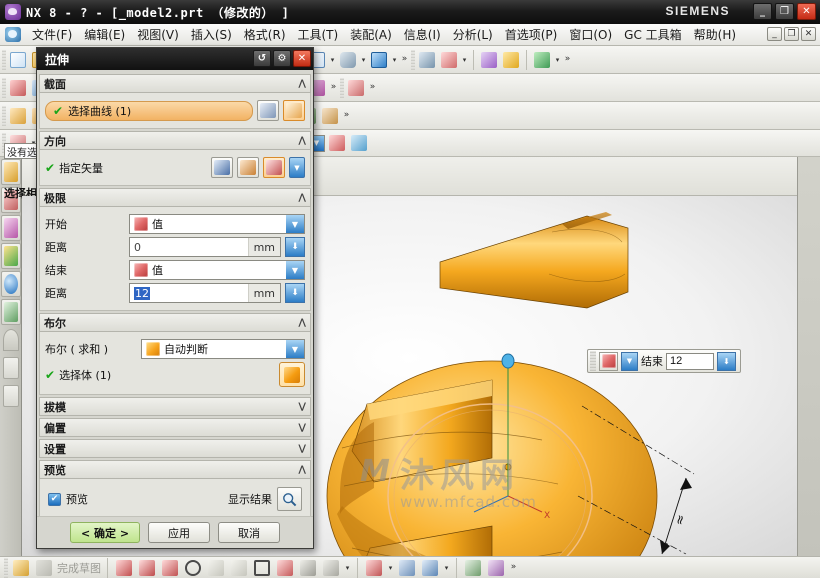  What do you see at coordinates (422, 34) in the screenshot?
I see `menu-item-information: 信息(I)` at bounding box center [422, 34].